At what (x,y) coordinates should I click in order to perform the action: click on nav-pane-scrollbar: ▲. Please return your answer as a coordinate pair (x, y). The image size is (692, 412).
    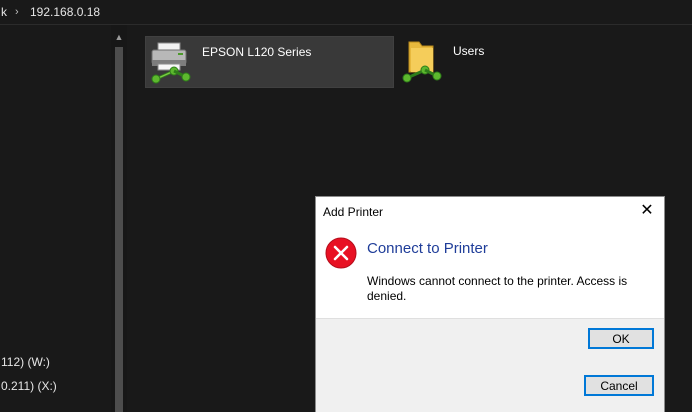
    Looking at the image, I should click on (119, 218).